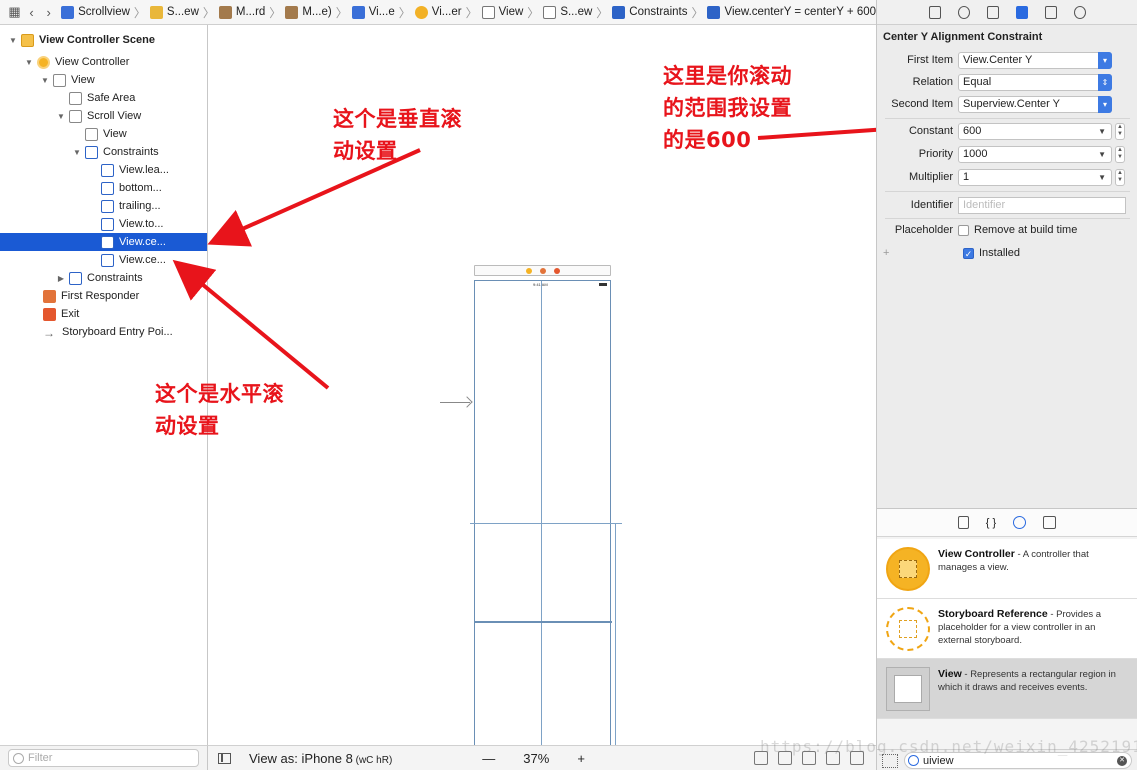  I want to click on relation-select: Equal ⇕, so click(1035, 82).